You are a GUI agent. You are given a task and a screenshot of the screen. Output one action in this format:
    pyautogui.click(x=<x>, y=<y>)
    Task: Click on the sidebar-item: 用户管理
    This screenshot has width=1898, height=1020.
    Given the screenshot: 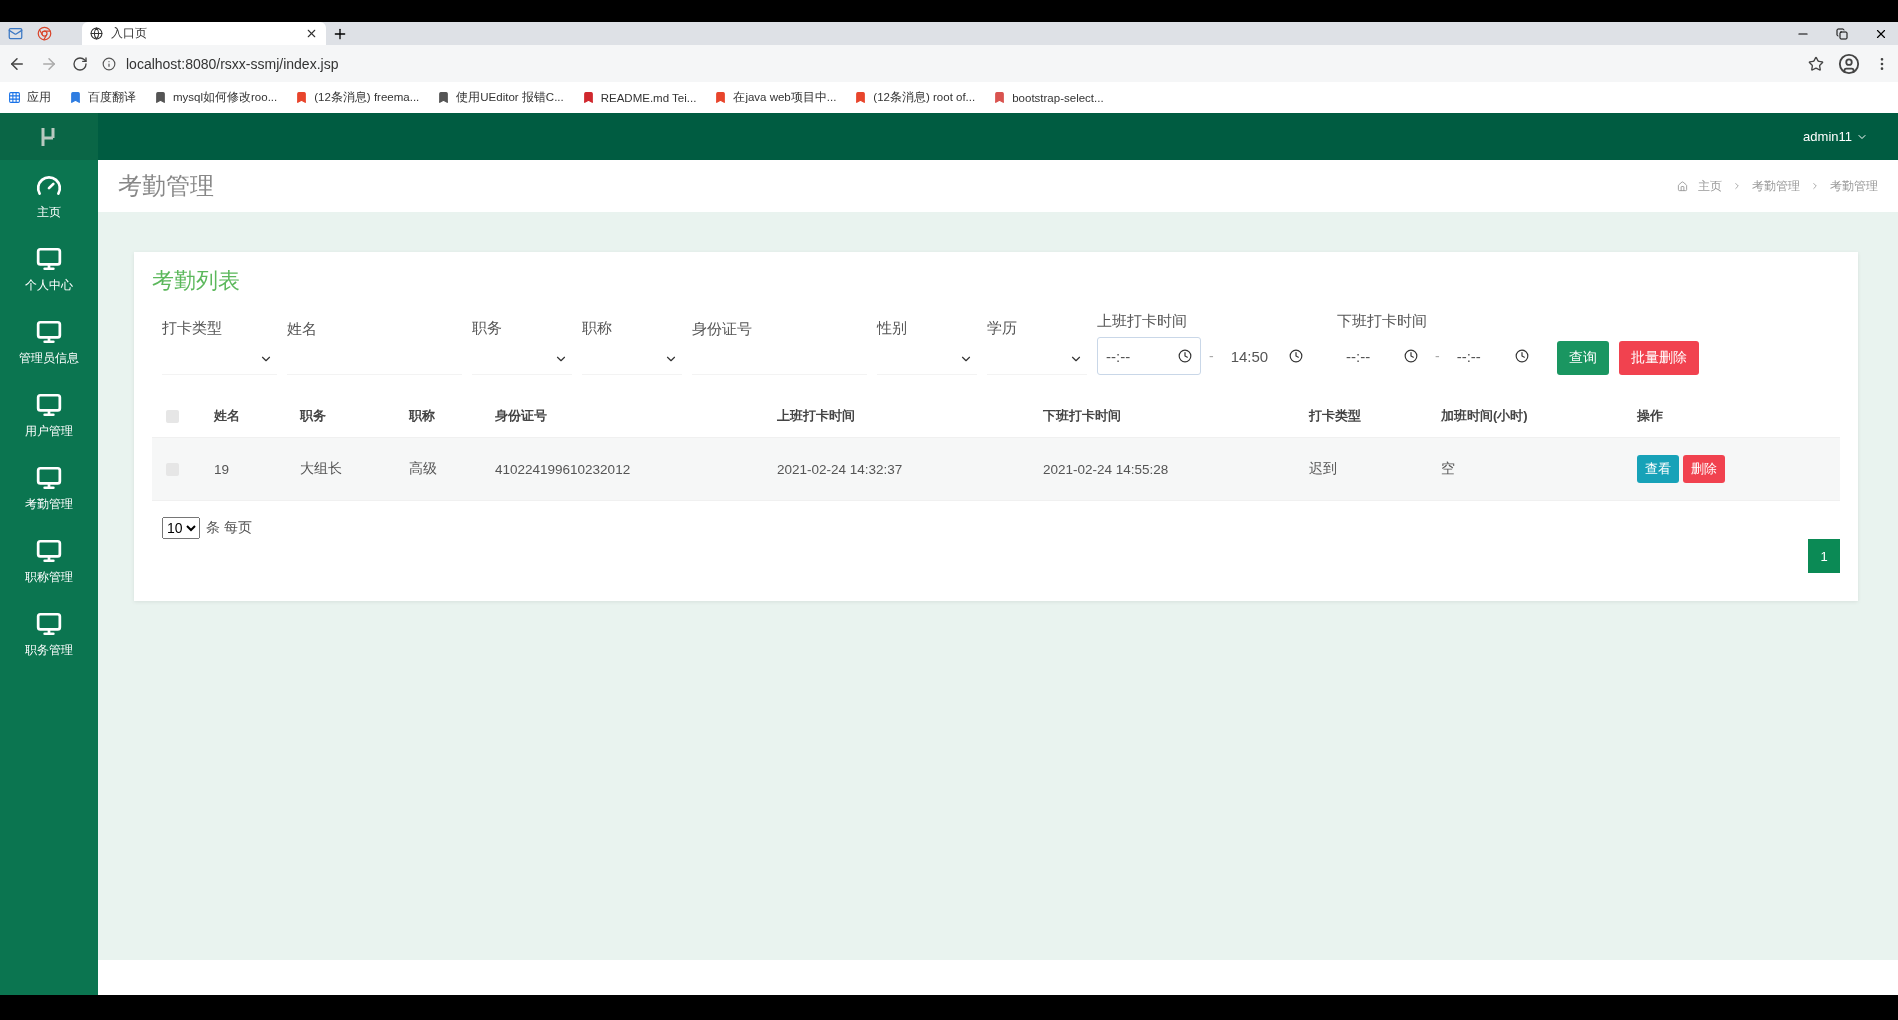 What is the action you would take?
    pyautogui.click(x=49, y=415)
    